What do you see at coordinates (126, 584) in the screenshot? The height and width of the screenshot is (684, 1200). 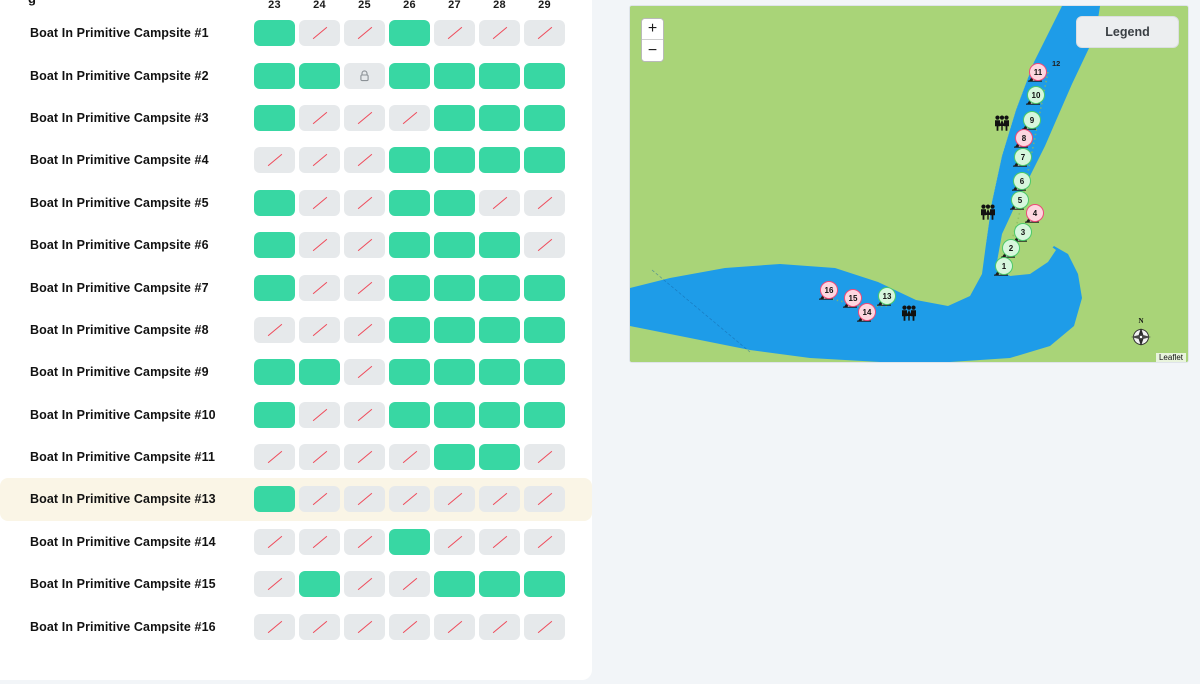 I see `campsite-name: Boat In Primitive Campsite #15` at bounding box center [126, 584].